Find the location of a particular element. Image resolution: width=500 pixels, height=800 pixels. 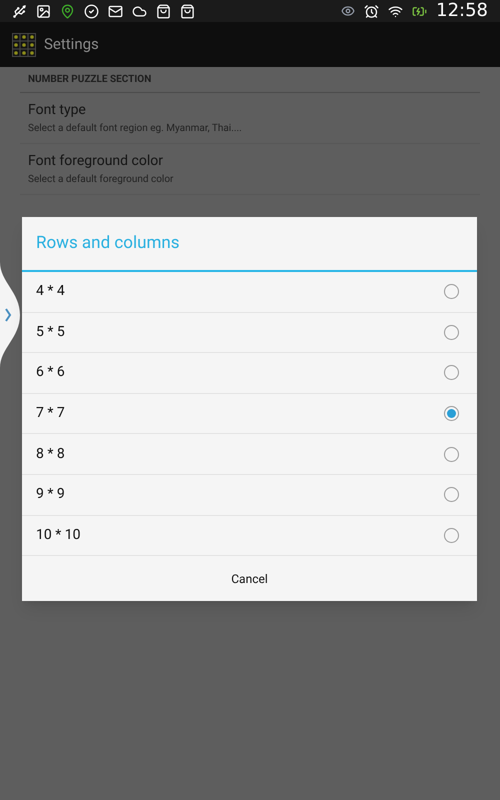

map-pin-icon is located at coordinates (67, 11).